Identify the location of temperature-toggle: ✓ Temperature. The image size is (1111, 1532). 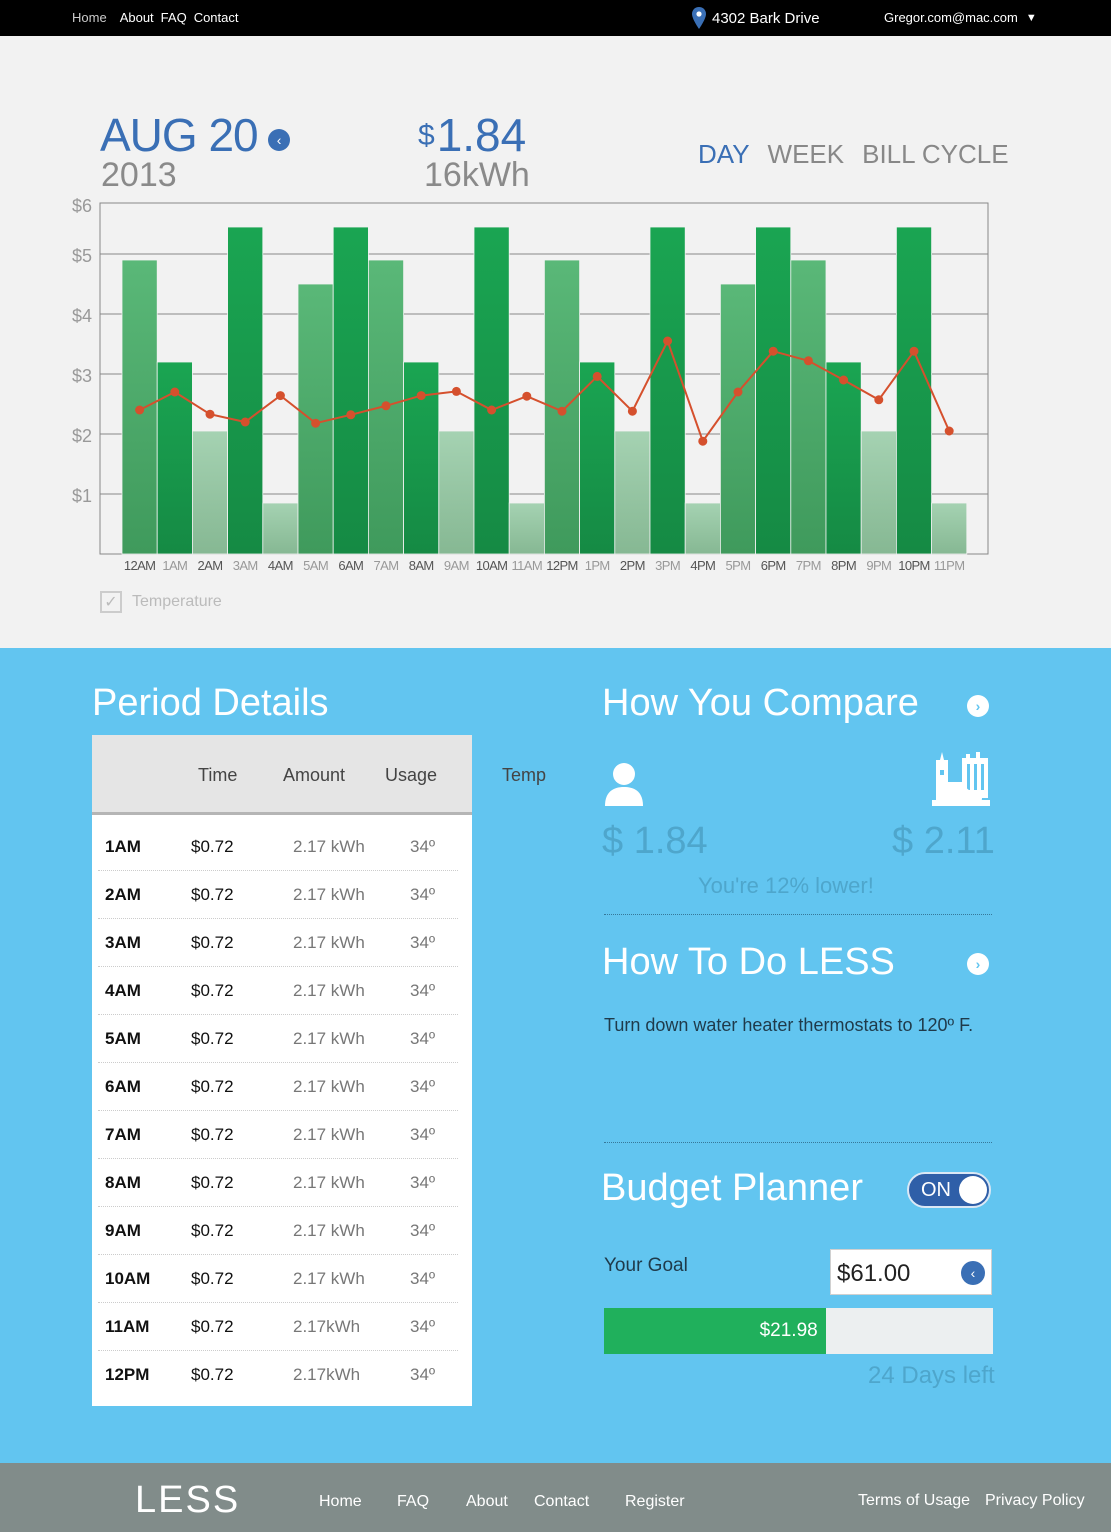
(161, 602).